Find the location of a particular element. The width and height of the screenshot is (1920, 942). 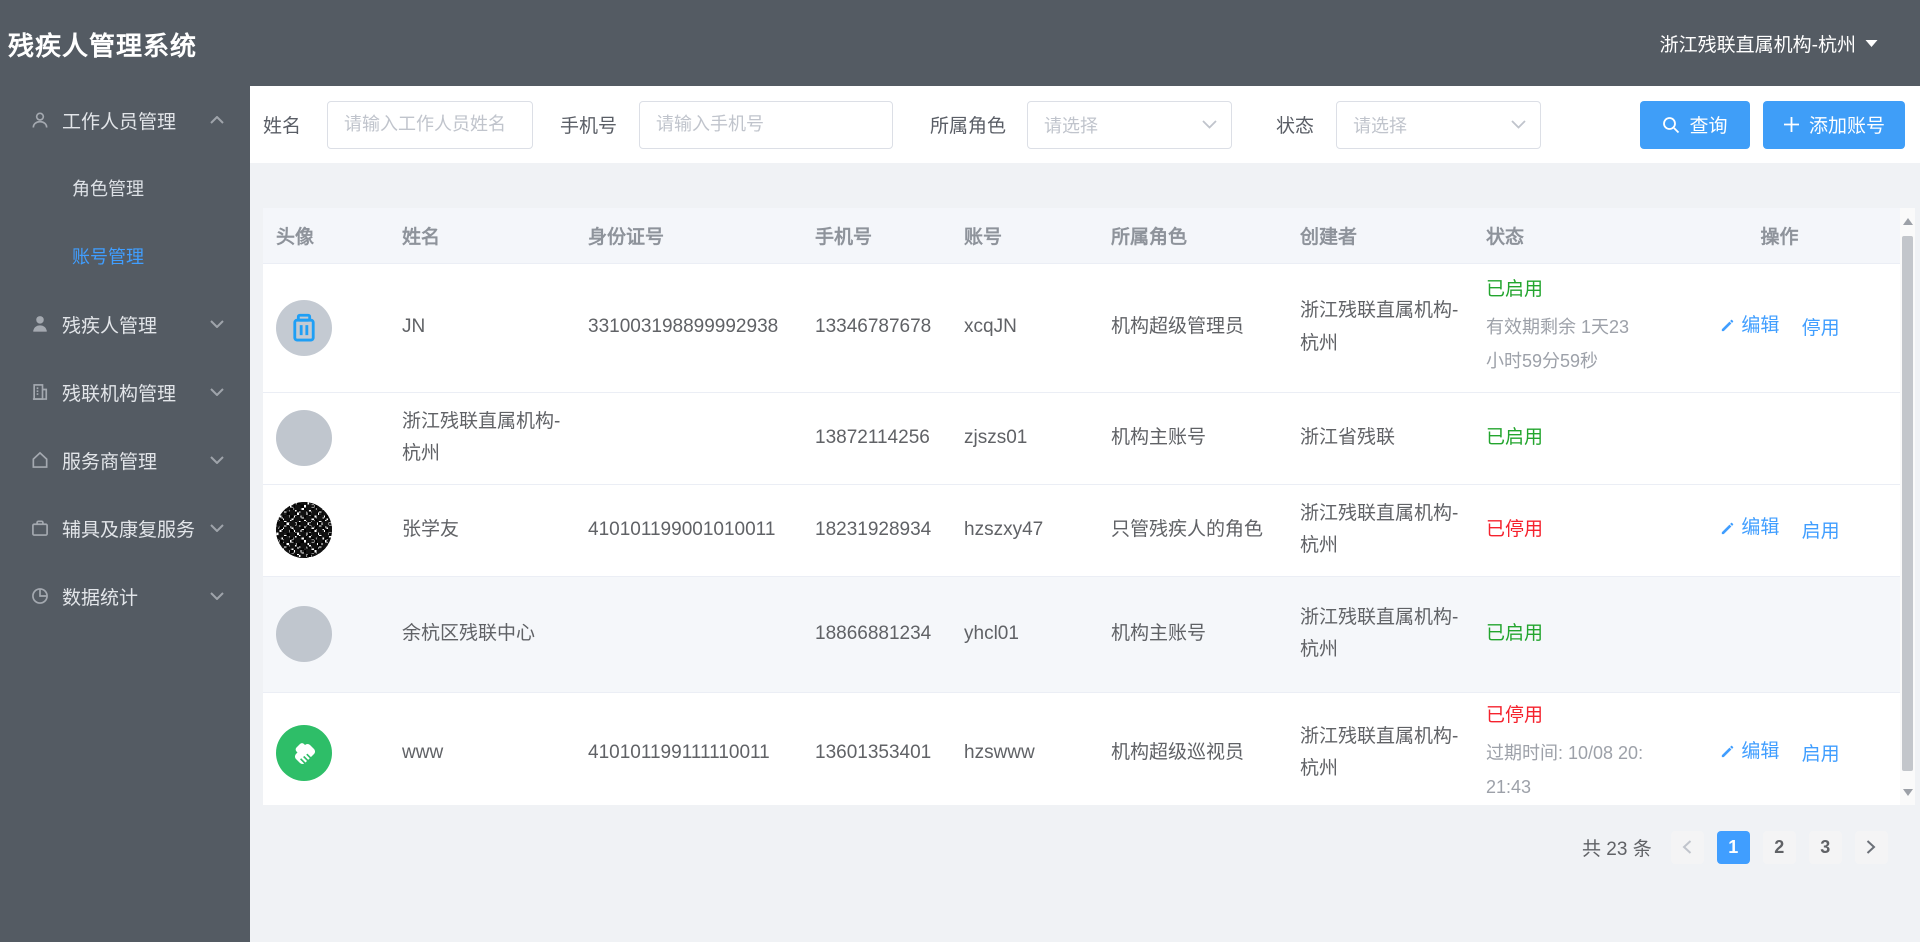

cell-creator: 浙江省残联 is located at coordinates (1380, 437).